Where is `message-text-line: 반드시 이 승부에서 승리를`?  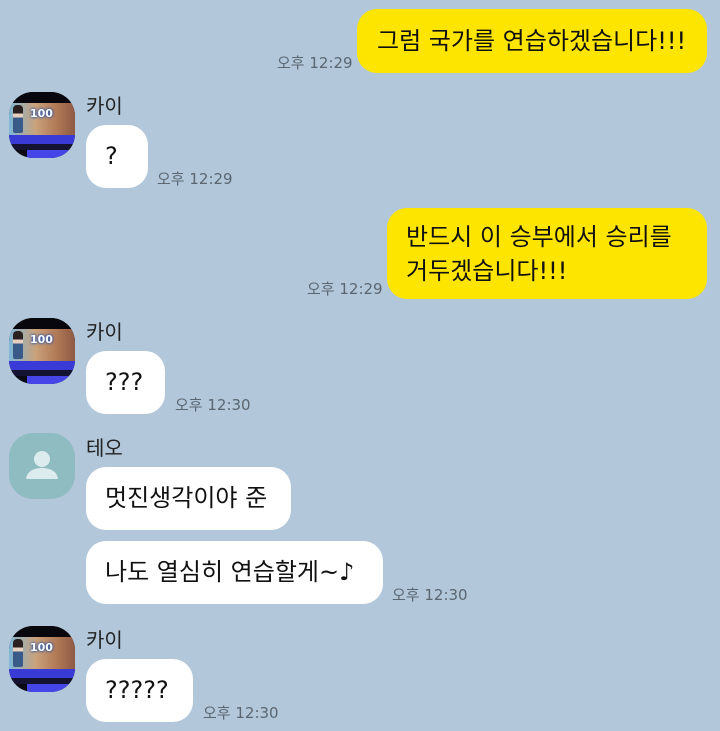 message-text-line: 반드시 이 승부에서 승리를 is located at coordinates (539, 237).